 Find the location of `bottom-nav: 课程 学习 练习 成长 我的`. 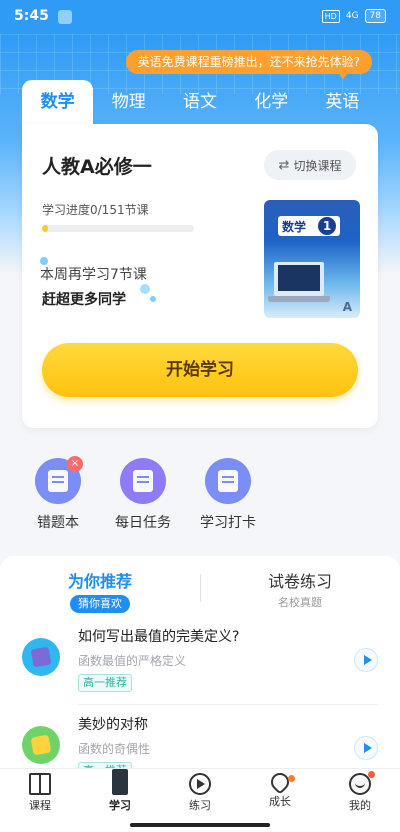

bottom-nav: 课程 学习 练习 成长 我的 is located at coordinates (200, 793).